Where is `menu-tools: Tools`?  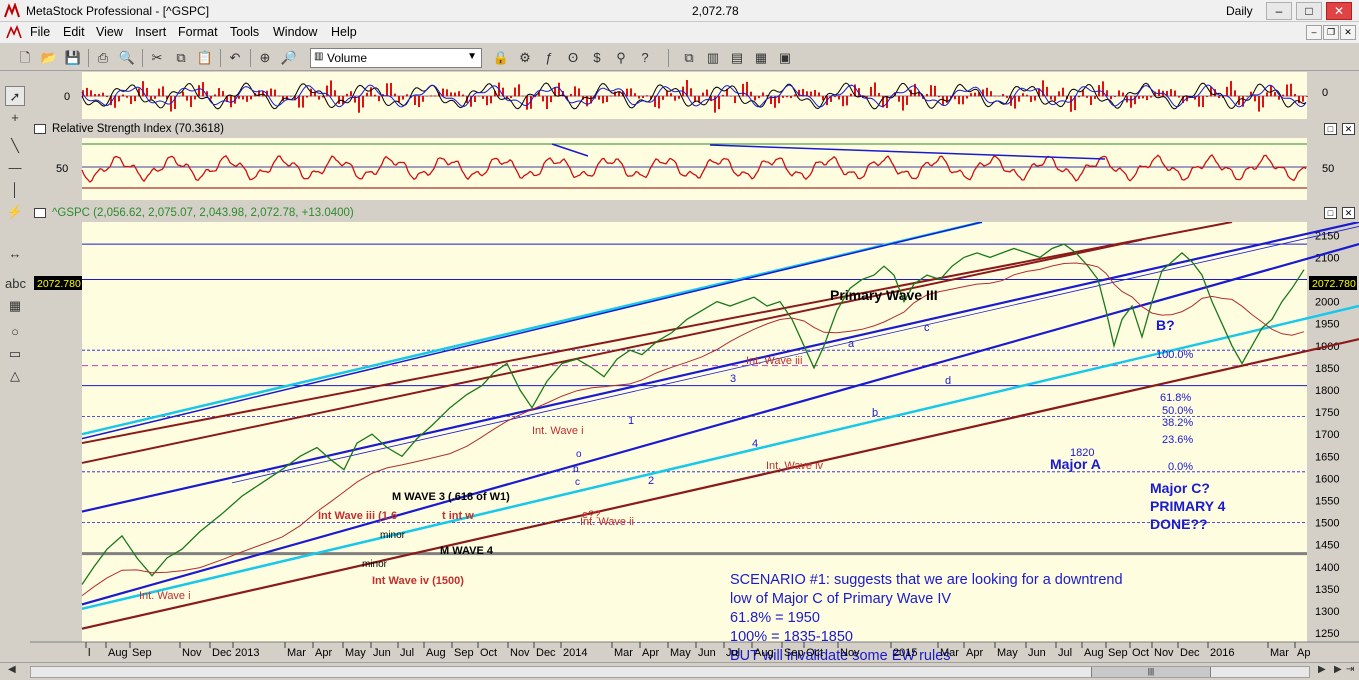 menu-tools: Tools is located at coordinates (244, 32).